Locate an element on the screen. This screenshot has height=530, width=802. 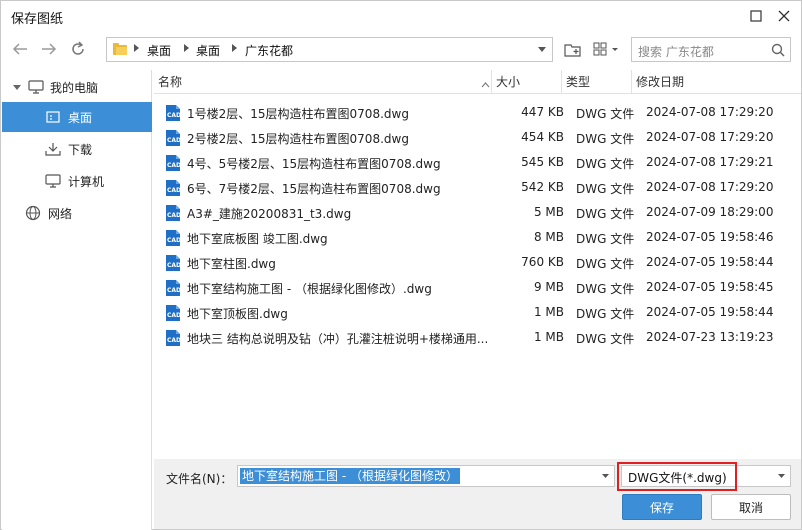
new-folder-button is located at coordinates (573, 50).